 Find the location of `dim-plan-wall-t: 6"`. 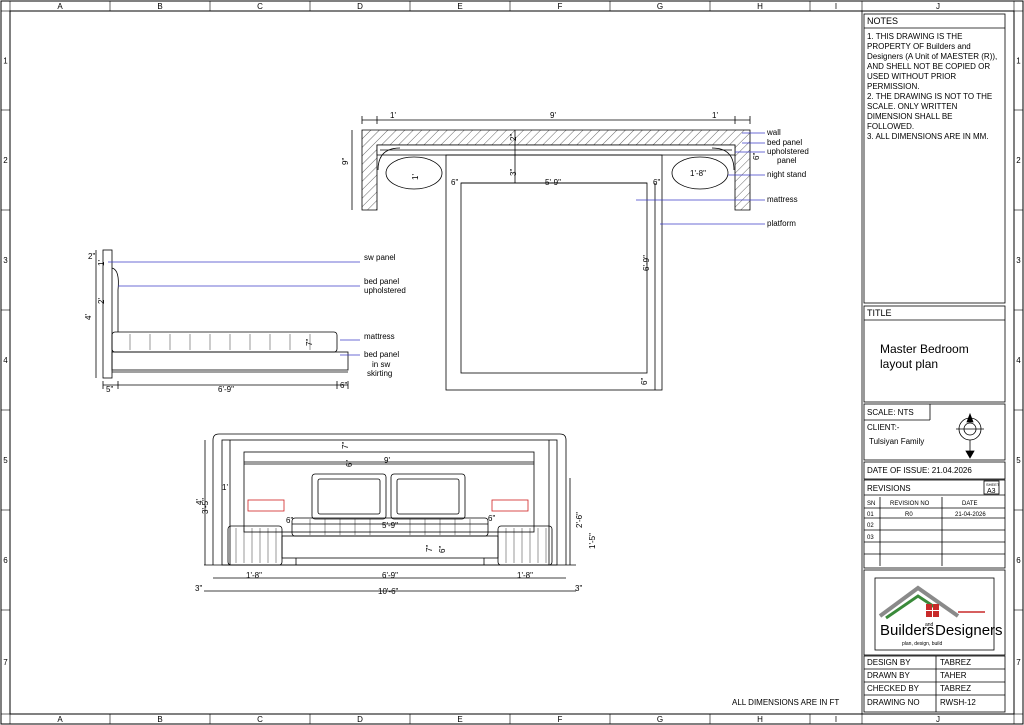

dim-plan-wall-t: 6" is located at coordinates (756, 156).